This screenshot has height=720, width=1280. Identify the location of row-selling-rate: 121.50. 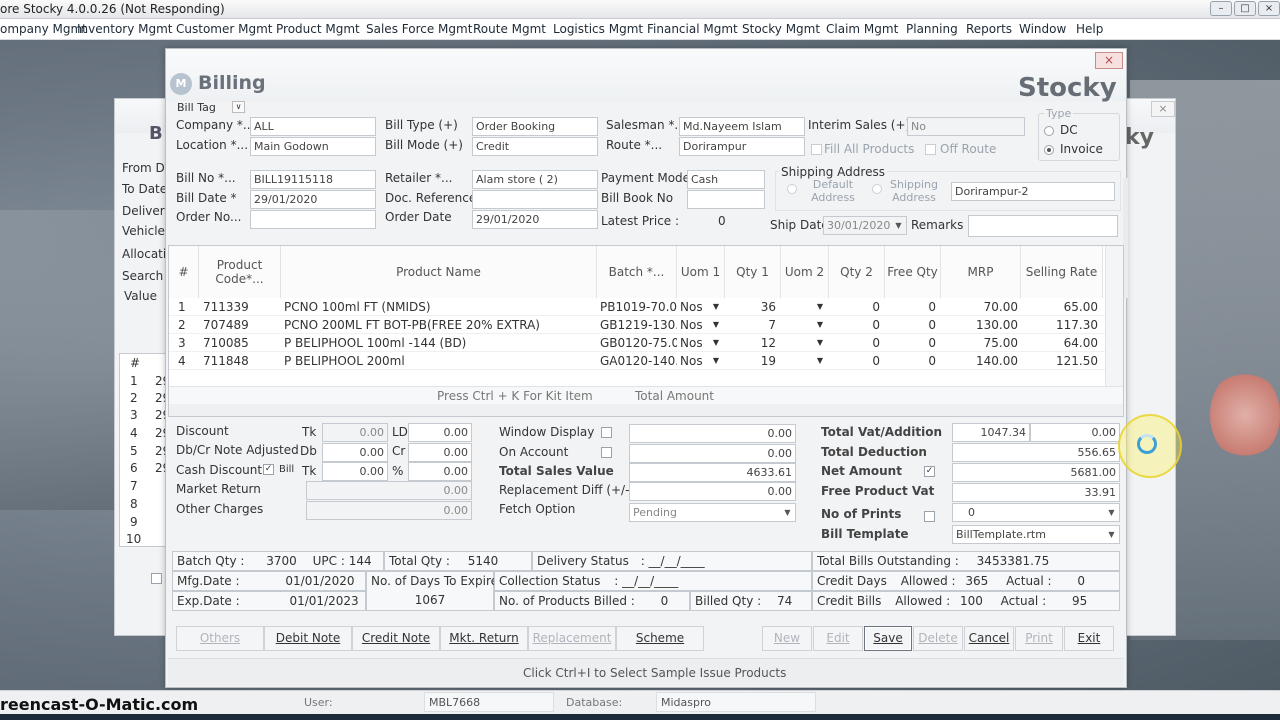
(1061, 361).